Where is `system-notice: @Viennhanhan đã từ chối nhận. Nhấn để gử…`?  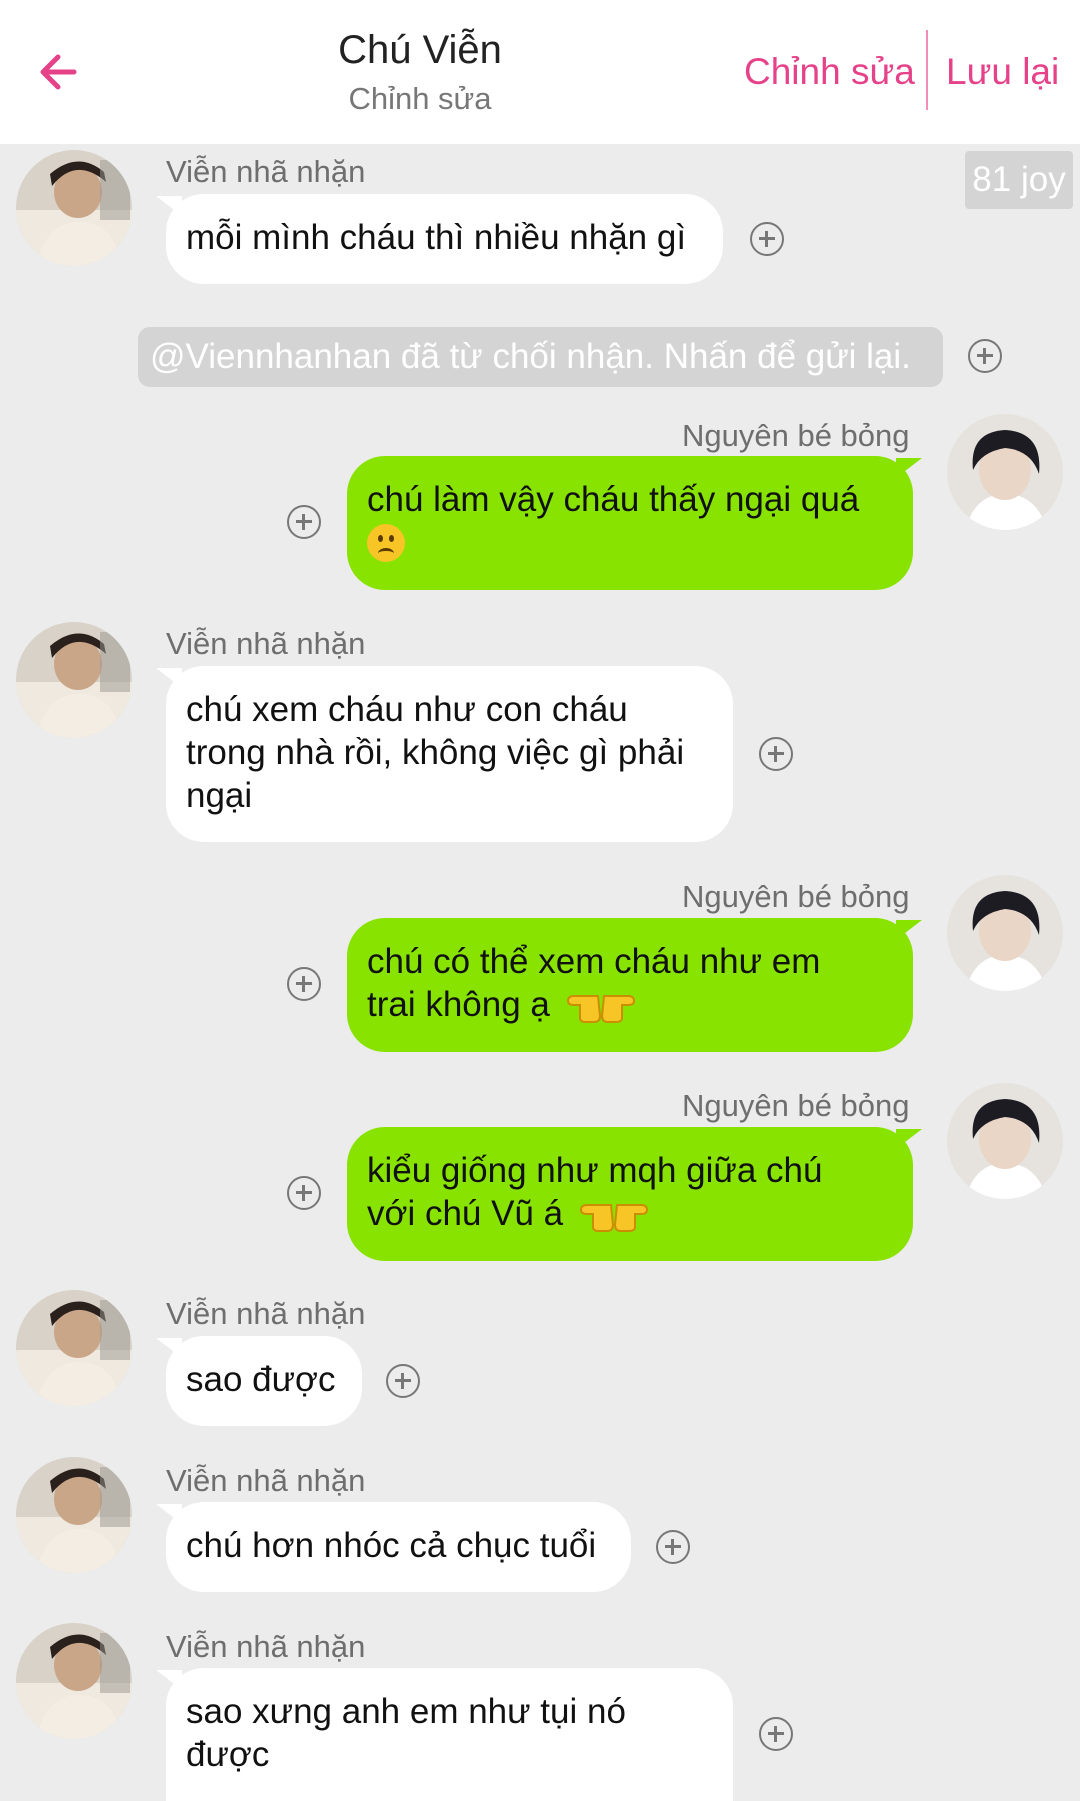 system-notice: @Viennhanhan đã từ chối nhận. Nhấn để gử… is located at coordinates (540, 357).